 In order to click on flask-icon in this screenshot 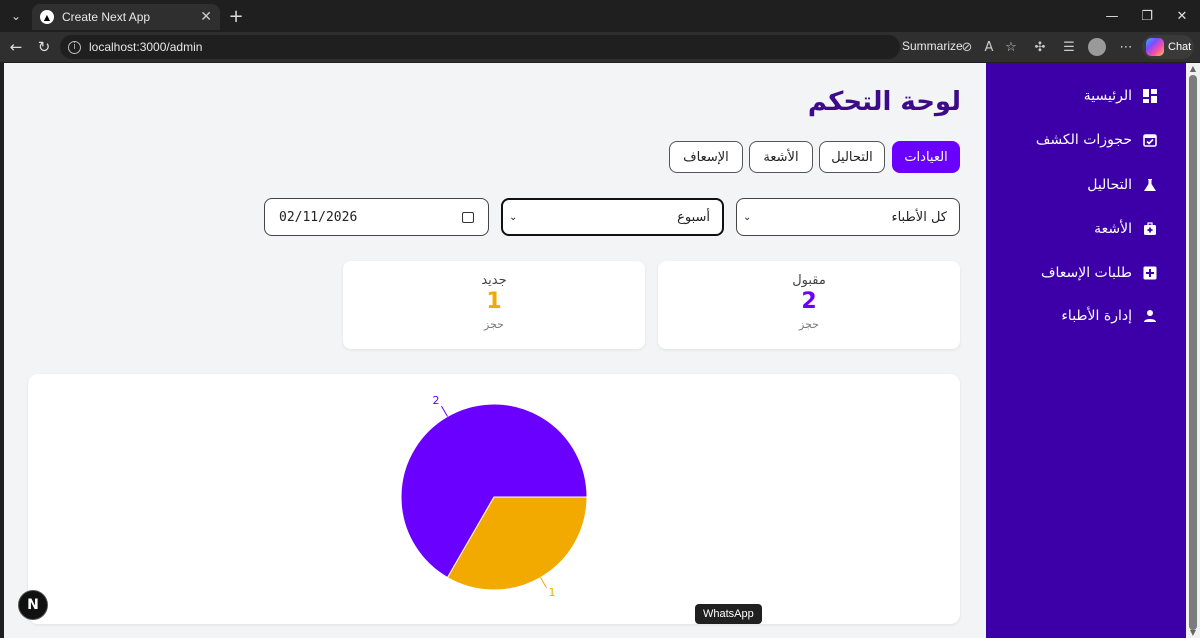, I will do `click(1150, 185)`.